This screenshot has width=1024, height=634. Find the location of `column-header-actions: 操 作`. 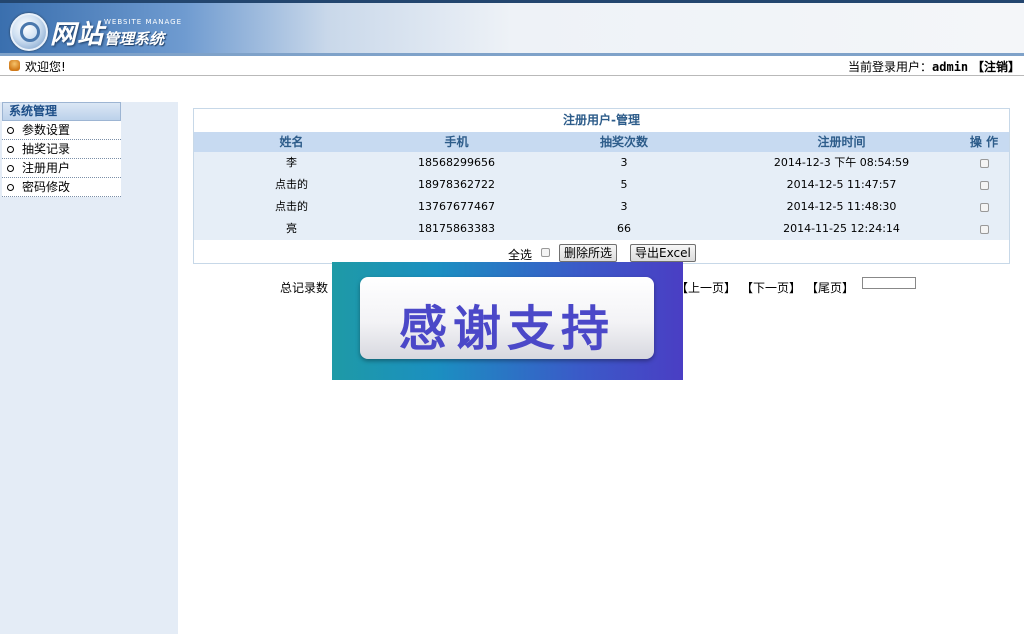

column-header-actions: 操 作 is located at coordinates (984, 142).